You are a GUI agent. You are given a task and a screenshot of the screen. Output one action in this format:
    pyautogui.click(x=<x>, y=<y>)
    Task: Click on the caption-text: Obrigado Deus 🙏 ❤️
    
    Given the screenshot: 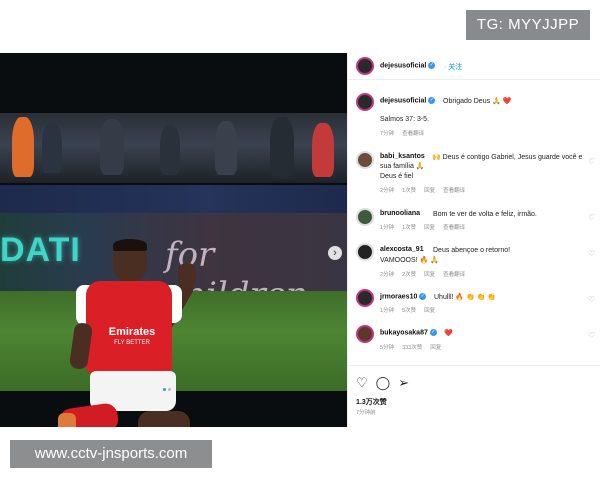 What is the action you would take?
    pyautogui.click(x=477, y=101)
    